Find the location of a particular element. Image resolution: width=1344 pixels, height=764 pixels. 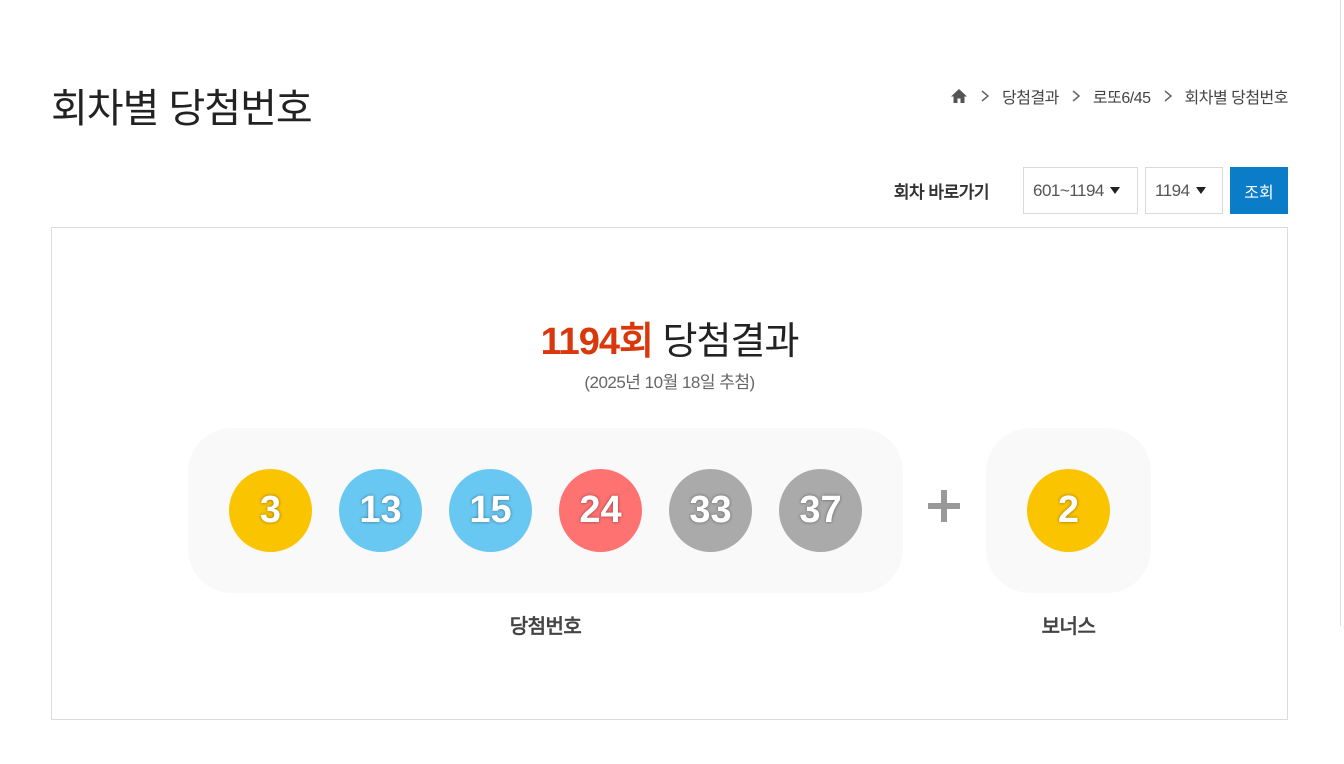

winning-ball: 24 is located at coordinates (600, 510).